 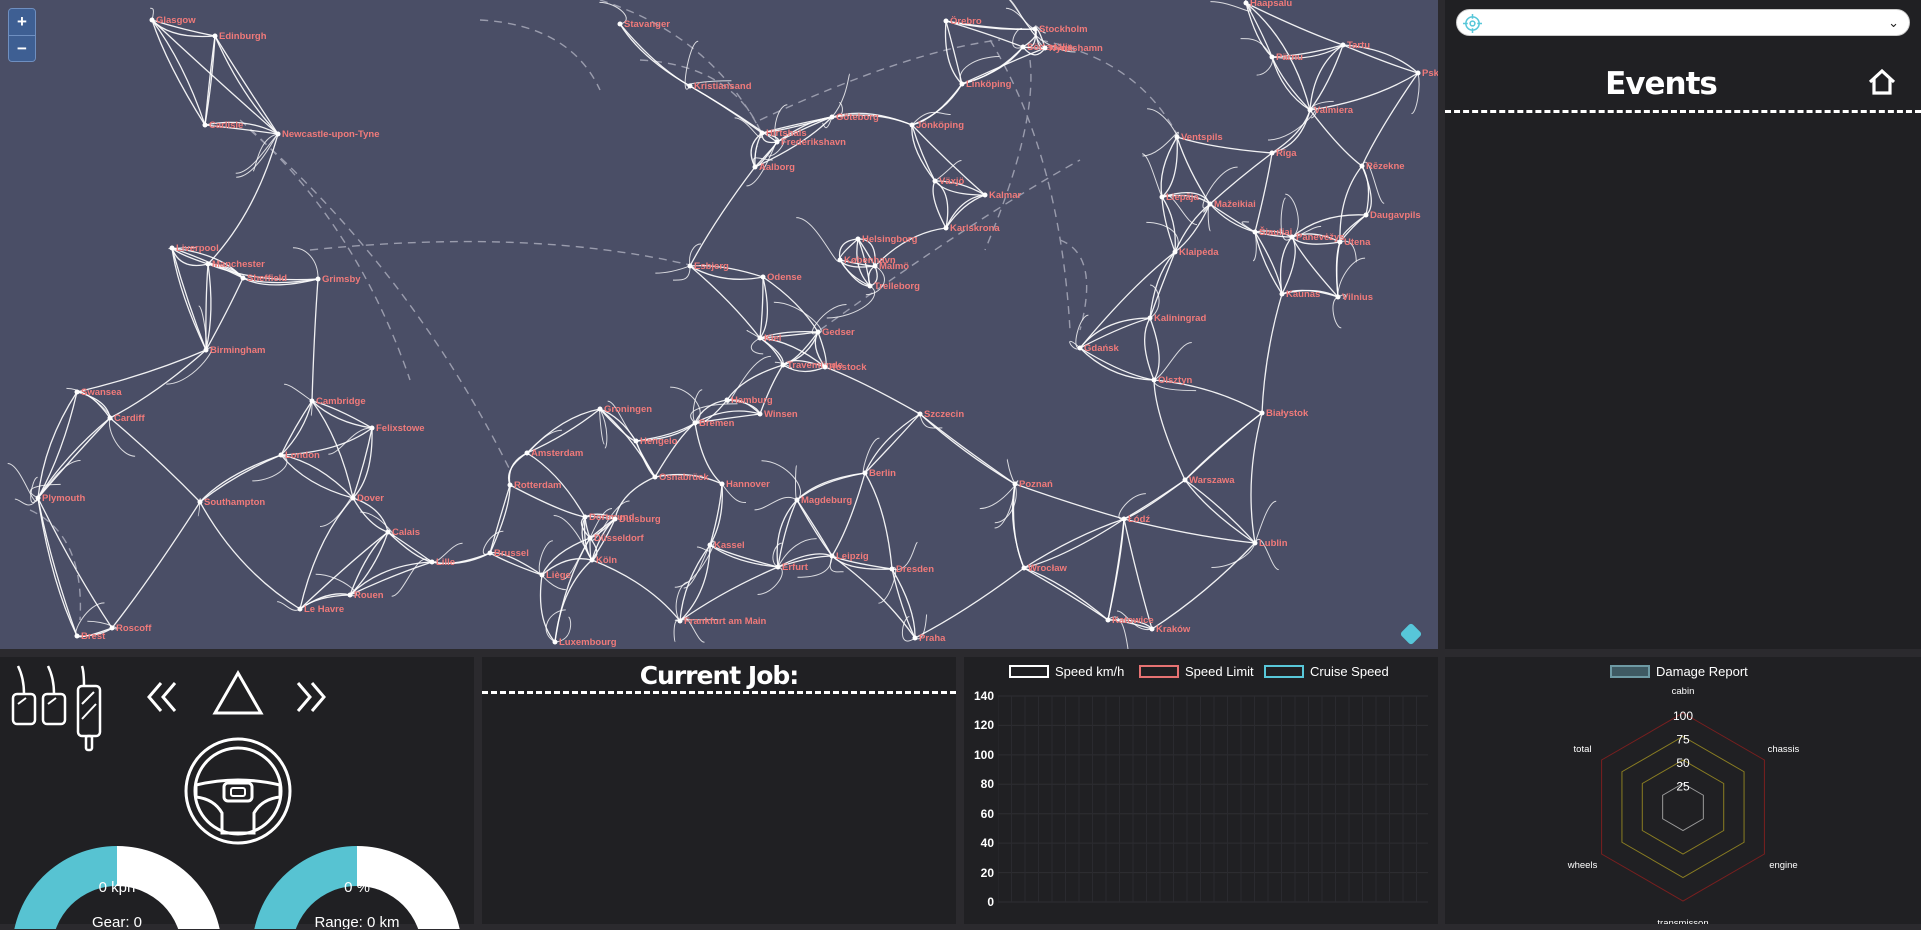 I want to click on city-label: Liverpool, so click(x=197, y=248).